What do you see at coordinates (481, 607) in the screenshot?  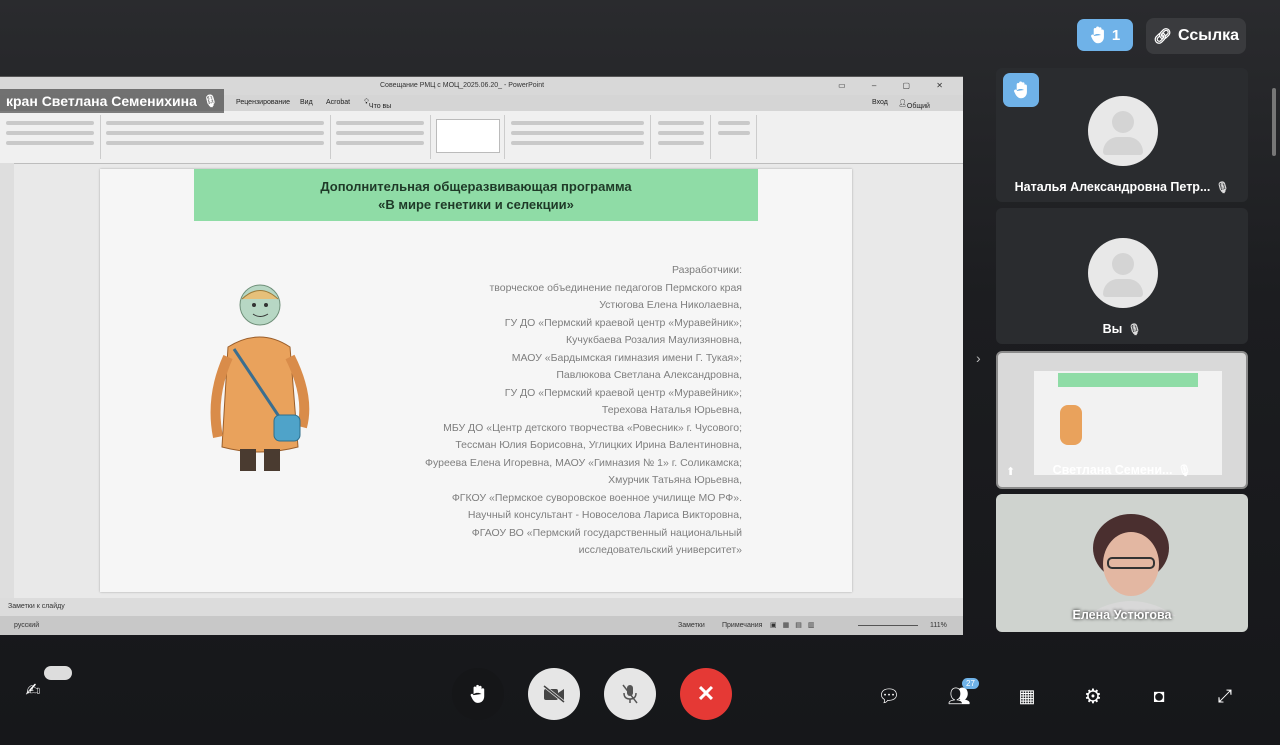 I see `ppt-notes-pane: Заметки к слайду` at bounding box center [481, 607].